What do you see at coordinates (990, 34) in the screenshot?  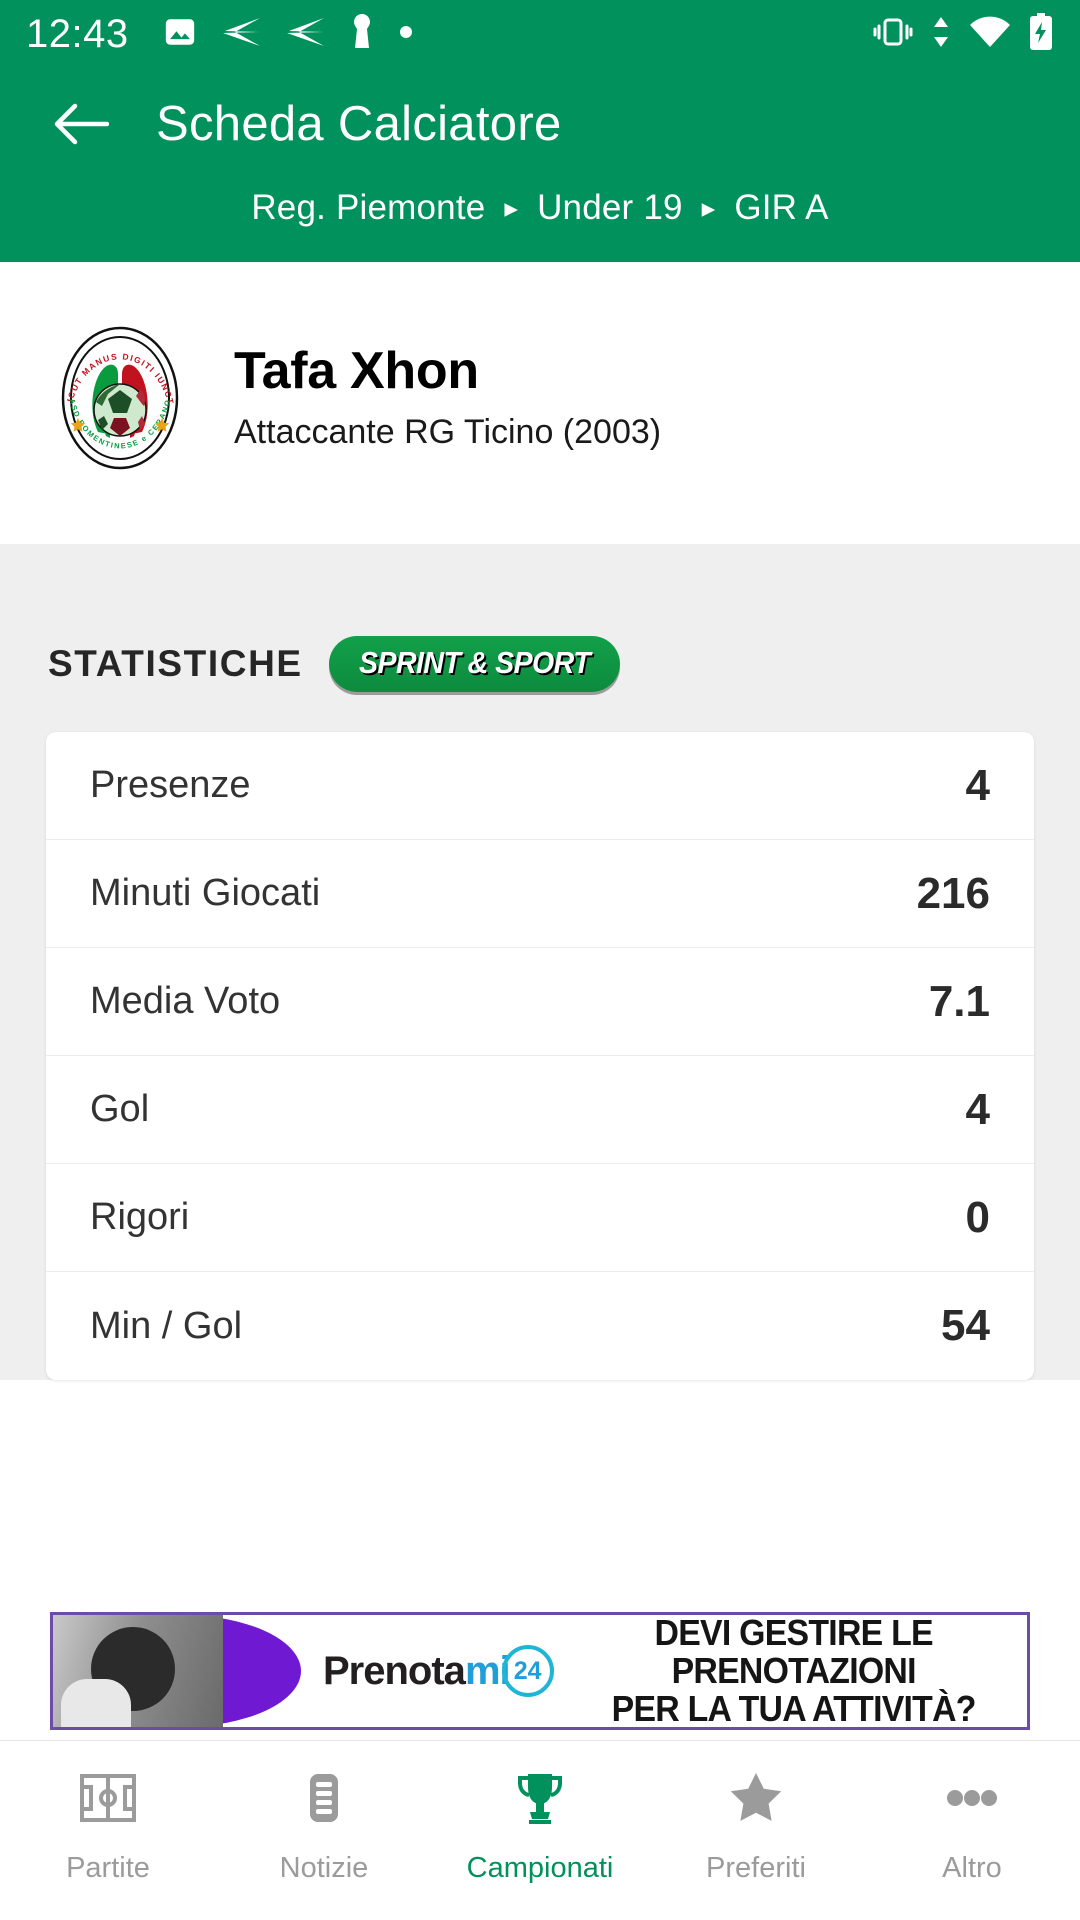 I see `wifi-icon` at bounding box center [990, 34].